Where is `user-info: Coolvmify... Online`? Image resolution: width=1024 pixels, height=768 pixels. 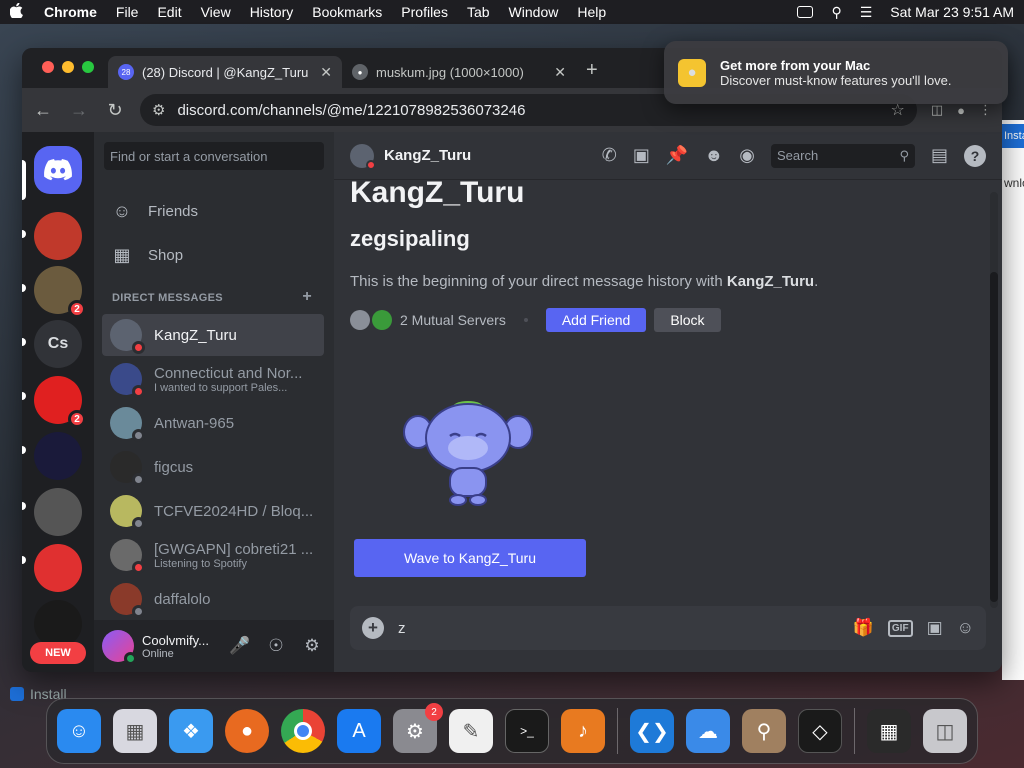
user-info: Coolvmify... Online is located at coordinates (180, 646).